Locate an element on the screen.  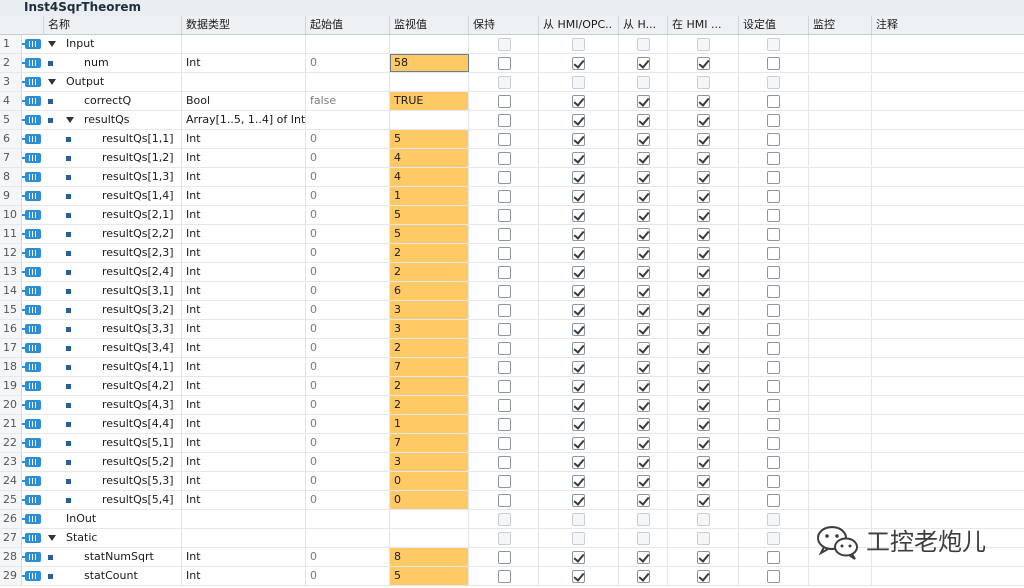
table-row: 9 resultQs[1,4] Int 0 1 is located at coordinates (512, 196).